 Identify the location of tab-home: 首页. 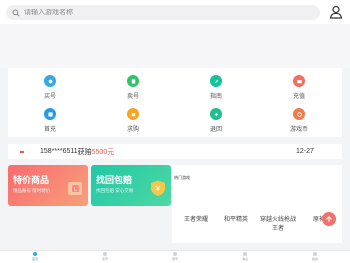
(35, 256).